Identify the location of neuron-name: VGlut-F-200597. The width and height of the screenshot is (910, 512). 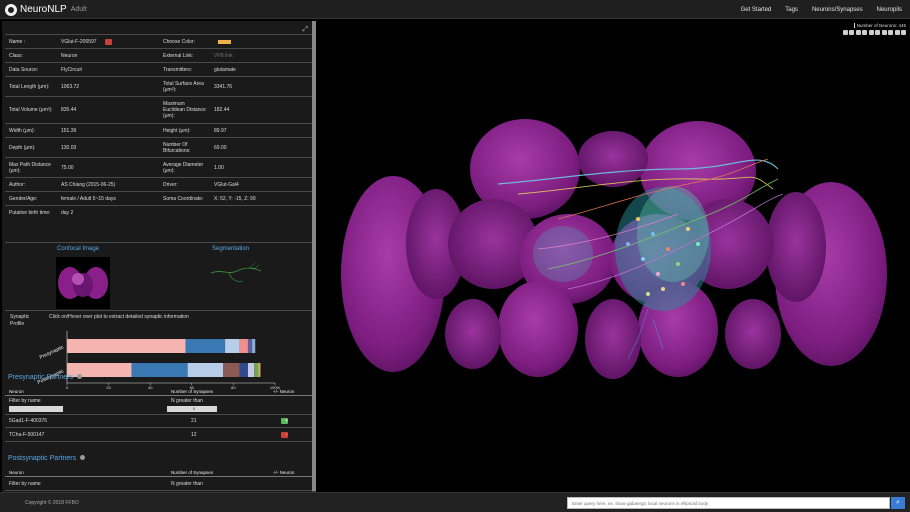
(79, 41).